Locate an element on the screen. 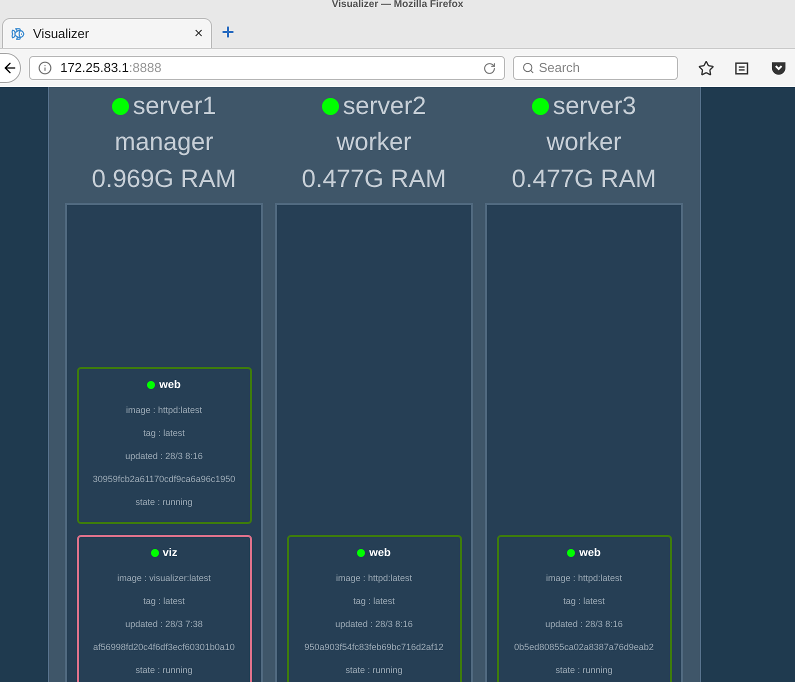  service-detail: 30959fcb2a61170cdf9ca6a96c1950 is located at coordinates (164, 479).